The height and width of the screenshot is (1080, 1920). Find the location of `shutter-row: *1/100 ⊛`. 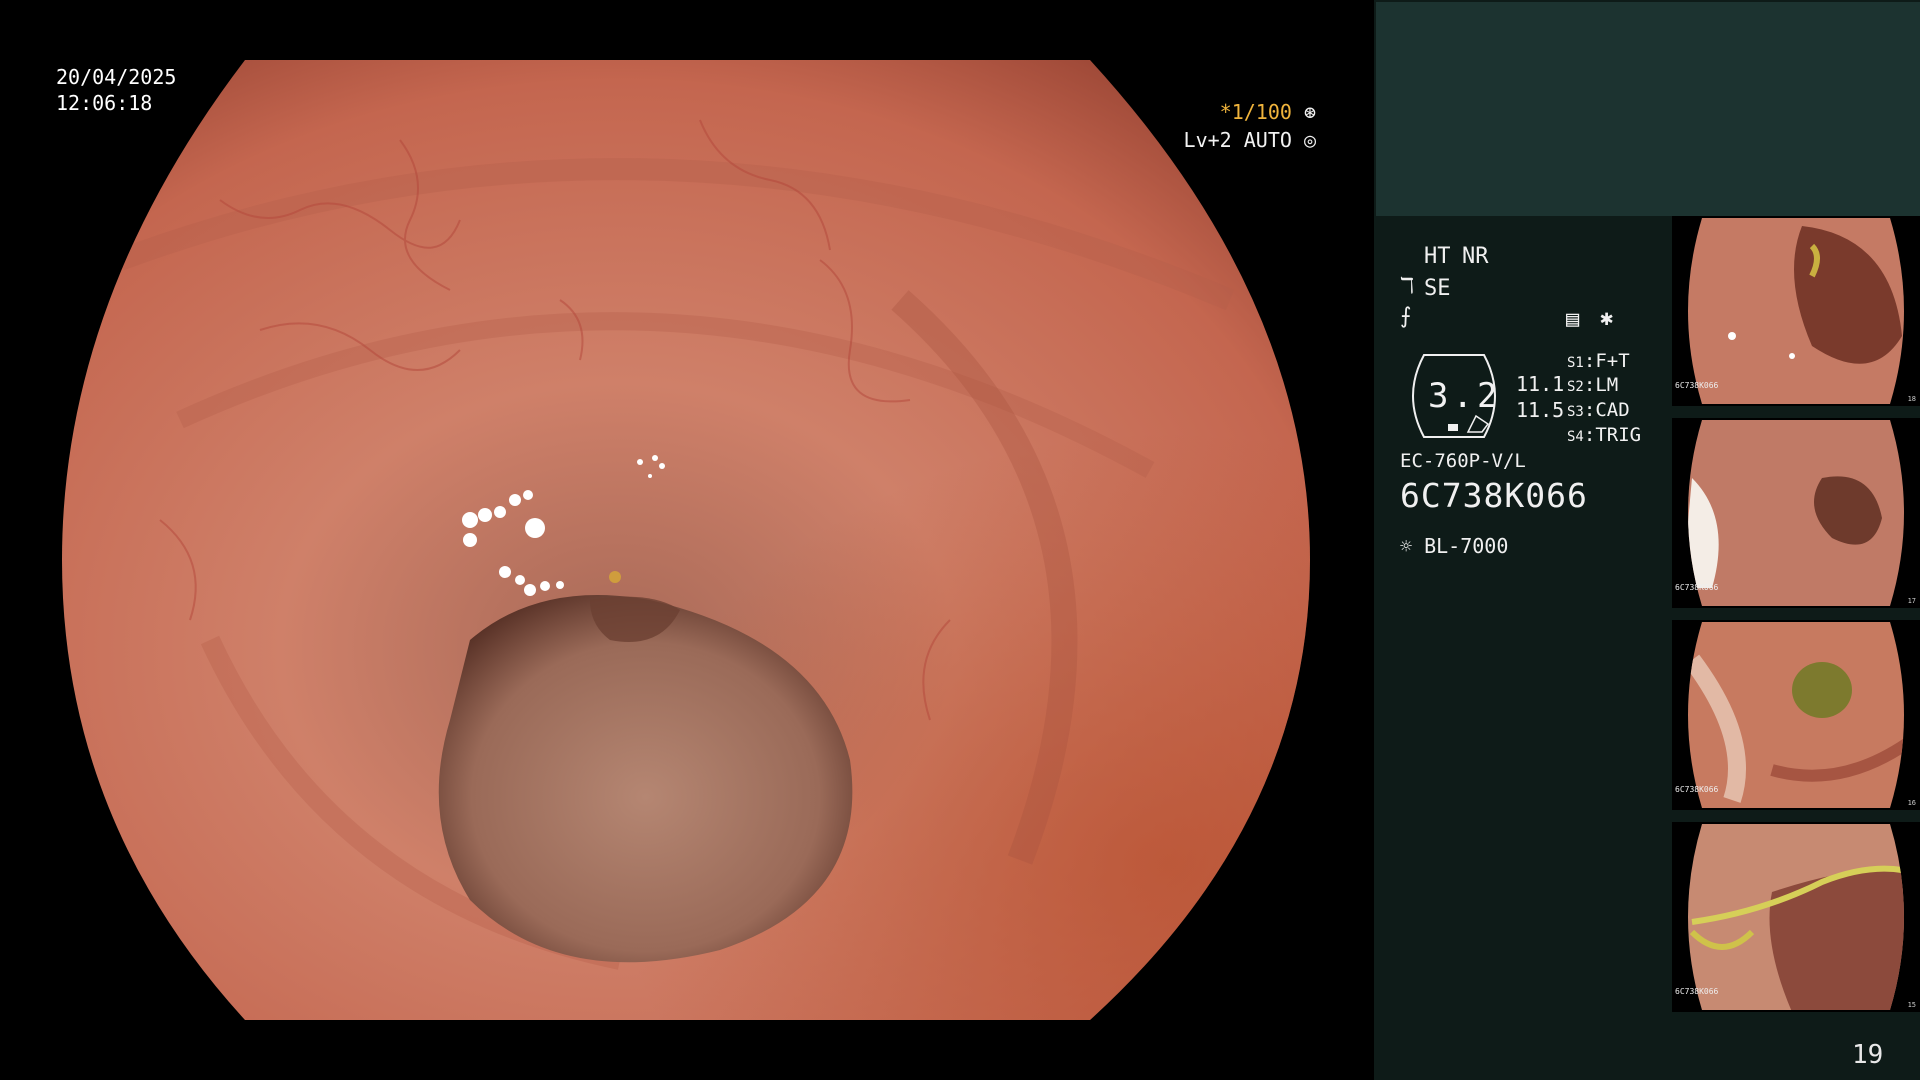

shutter-row: *1/100 ⊛ is located at coordinates (1250, 112).